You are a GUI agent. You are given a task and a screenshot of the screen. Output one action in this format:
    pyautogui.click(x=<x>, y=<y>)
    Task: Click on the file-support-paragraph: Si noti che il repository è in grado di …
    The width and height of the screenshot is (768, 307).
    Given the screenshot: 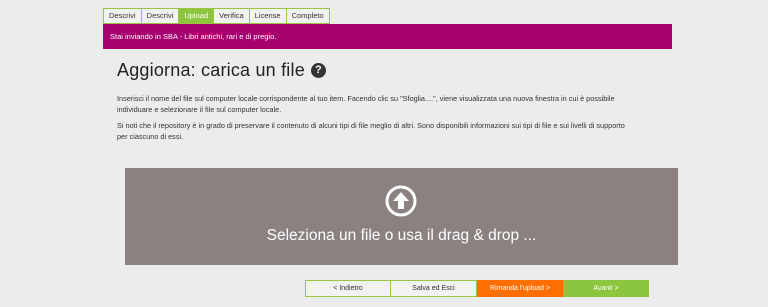 What is the action you would take?
    pyautogui.click(x=371, y=131)
    